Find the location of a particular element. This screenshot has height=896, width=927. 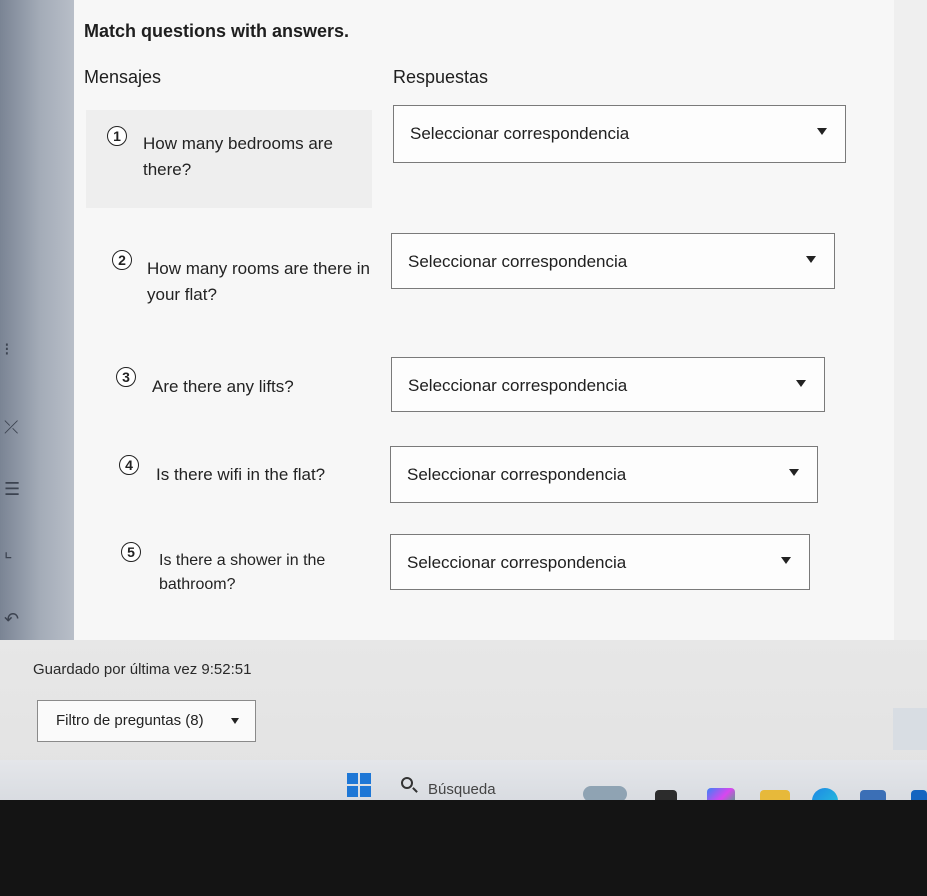

taskbar: Búsqueda is located at coordinates (463, 780).